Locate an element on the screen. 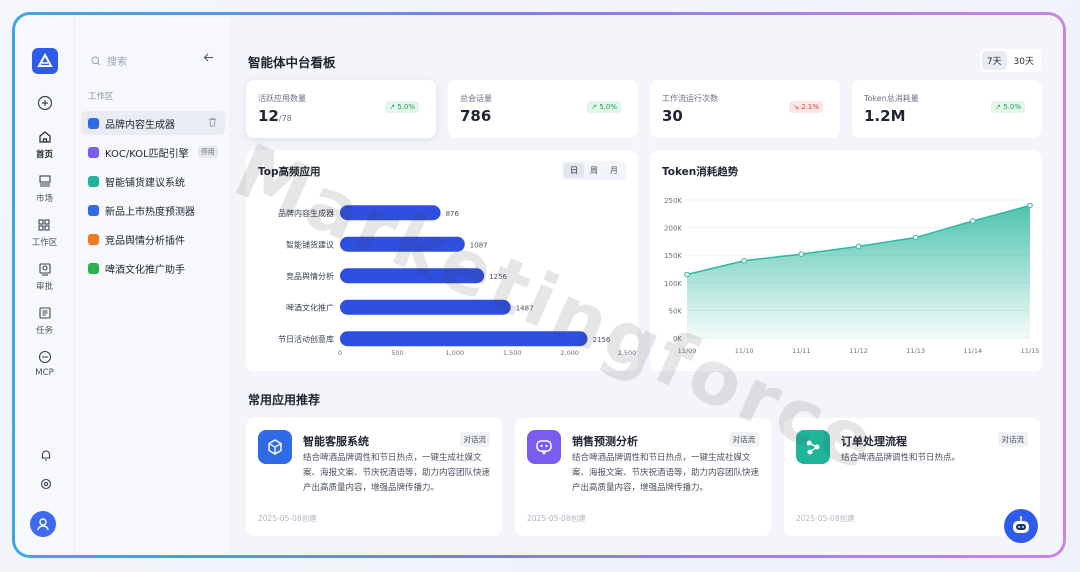 This screenshot has width=1080, height=572. robot-icon is located at coordinates (1021, 524).